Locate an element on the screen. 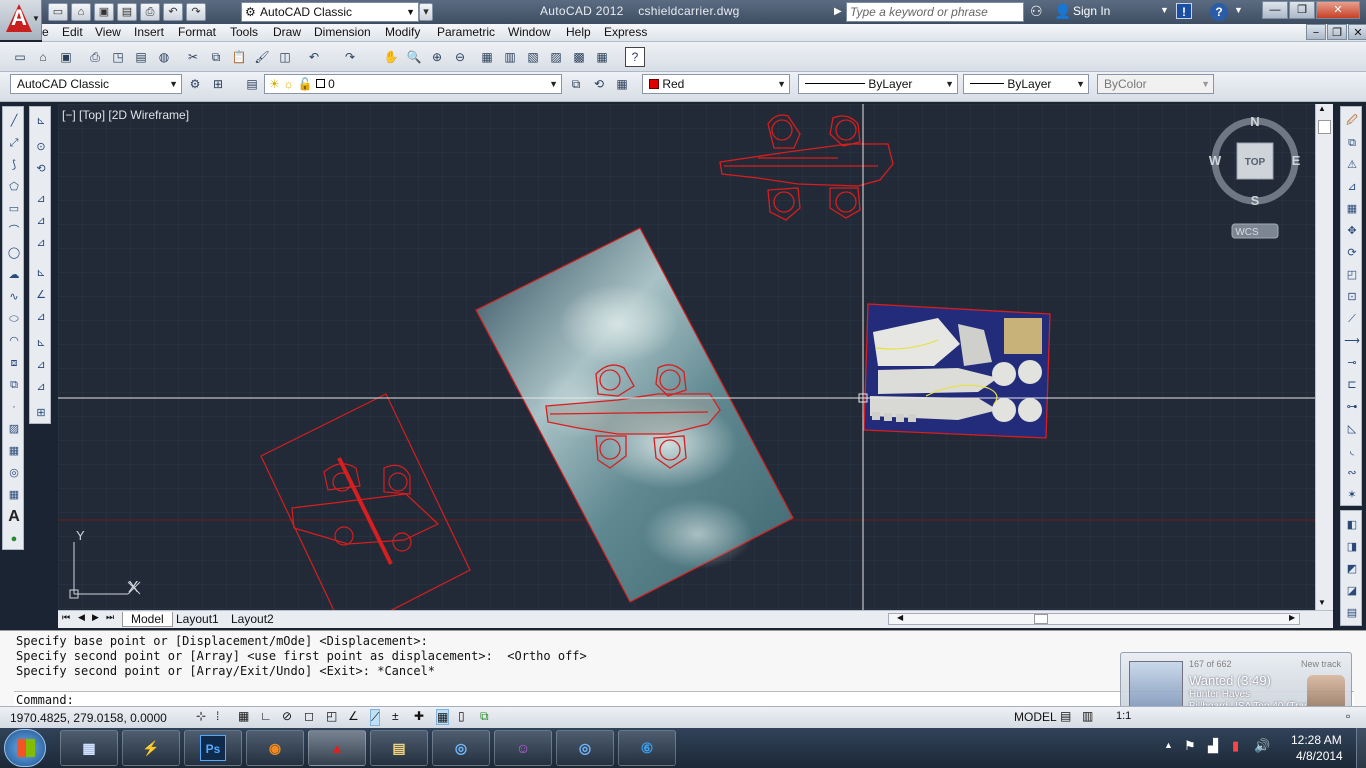  start-button is located at coordinates (25, 748).